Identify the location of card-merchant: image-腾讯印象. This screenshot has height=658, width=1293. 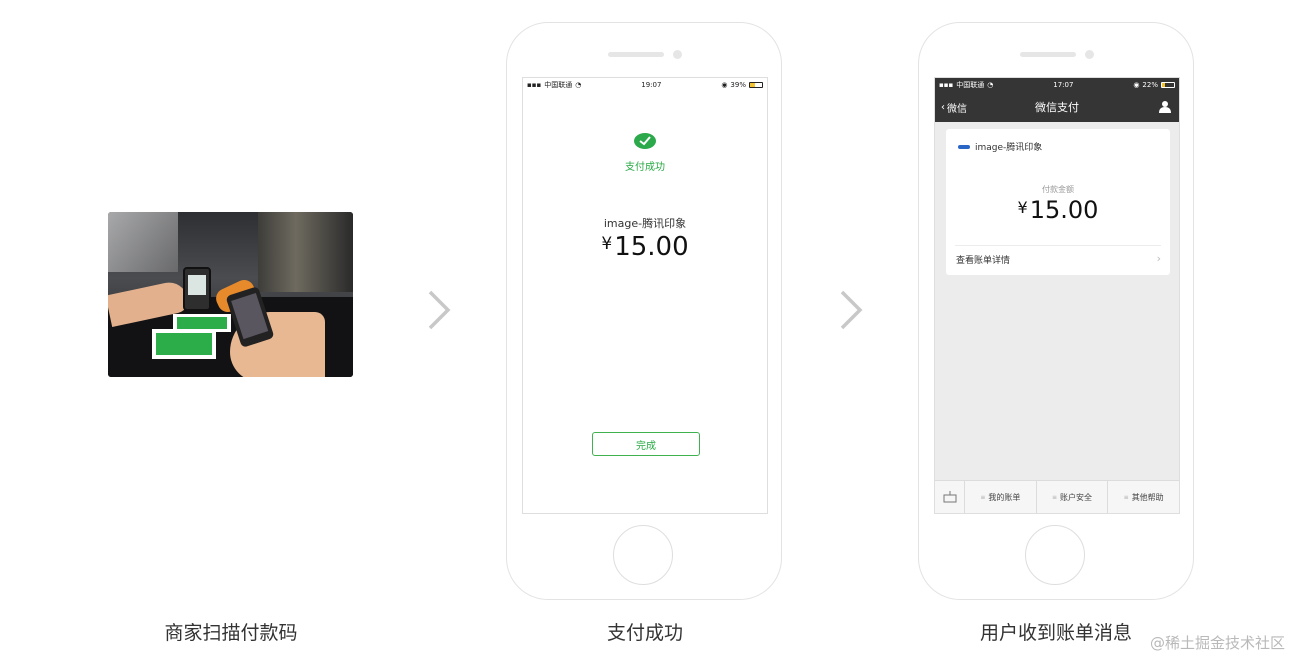
(1000, 146).